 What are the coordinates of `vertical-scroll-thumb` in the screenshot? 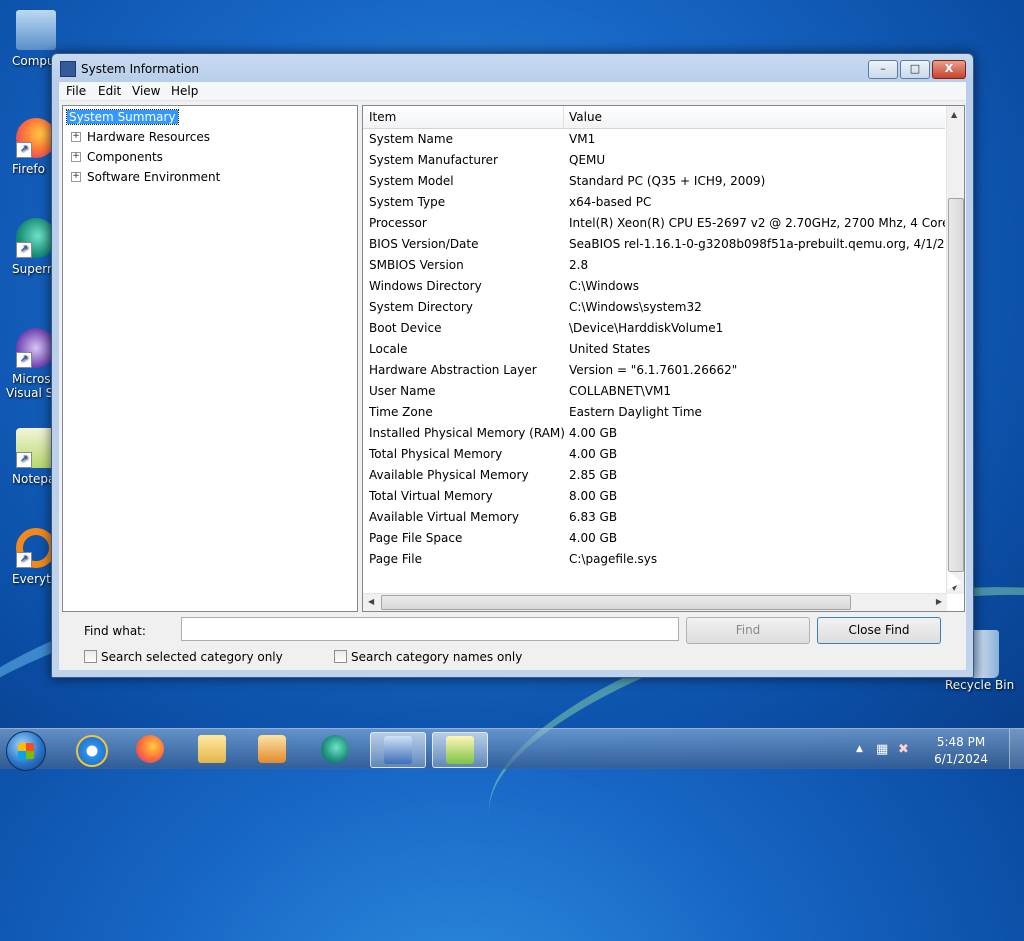 It's located at (956, 385).